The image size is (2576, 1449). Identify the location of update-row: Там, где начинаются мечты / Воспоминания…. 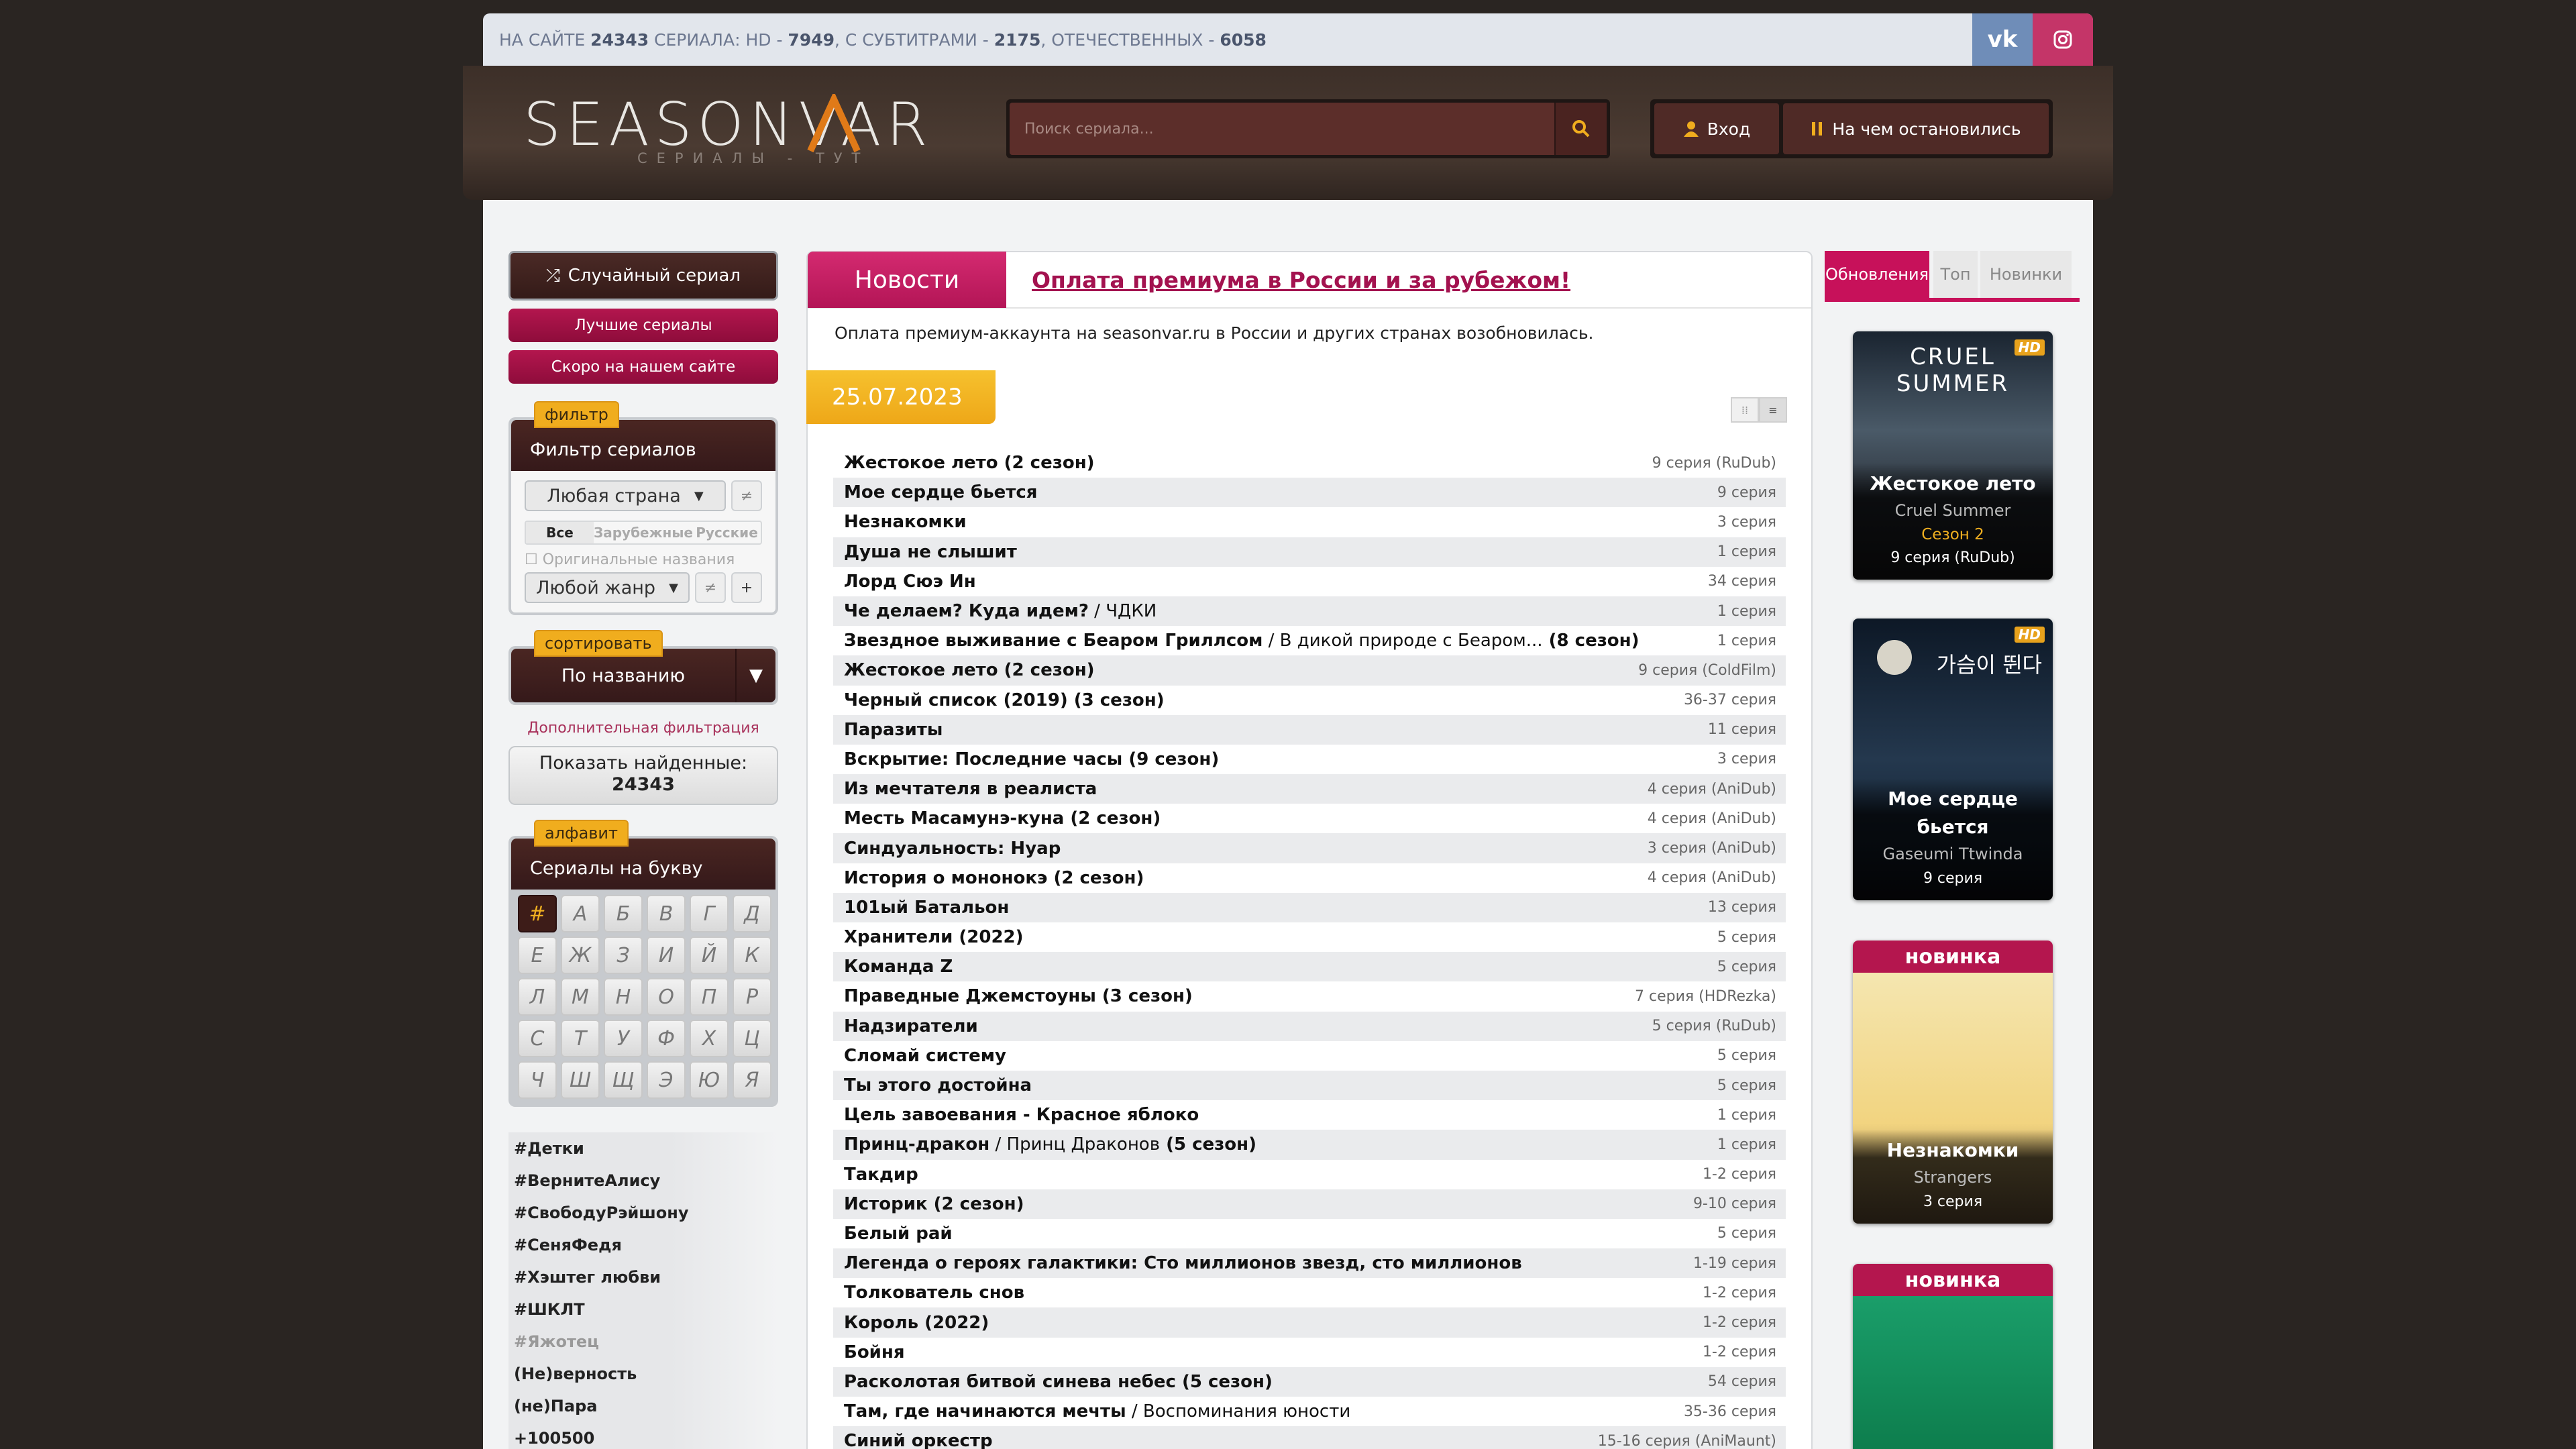
(1309, 1411).